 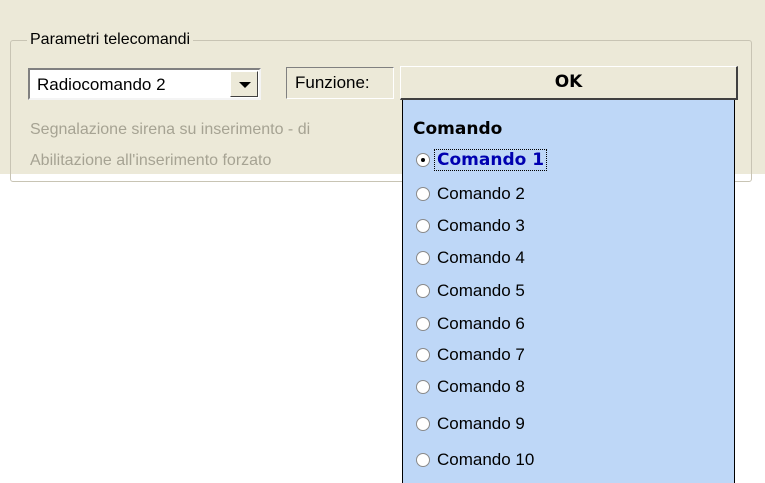 I want to click on option-label: Comando 7, so click(x=481, y=354).